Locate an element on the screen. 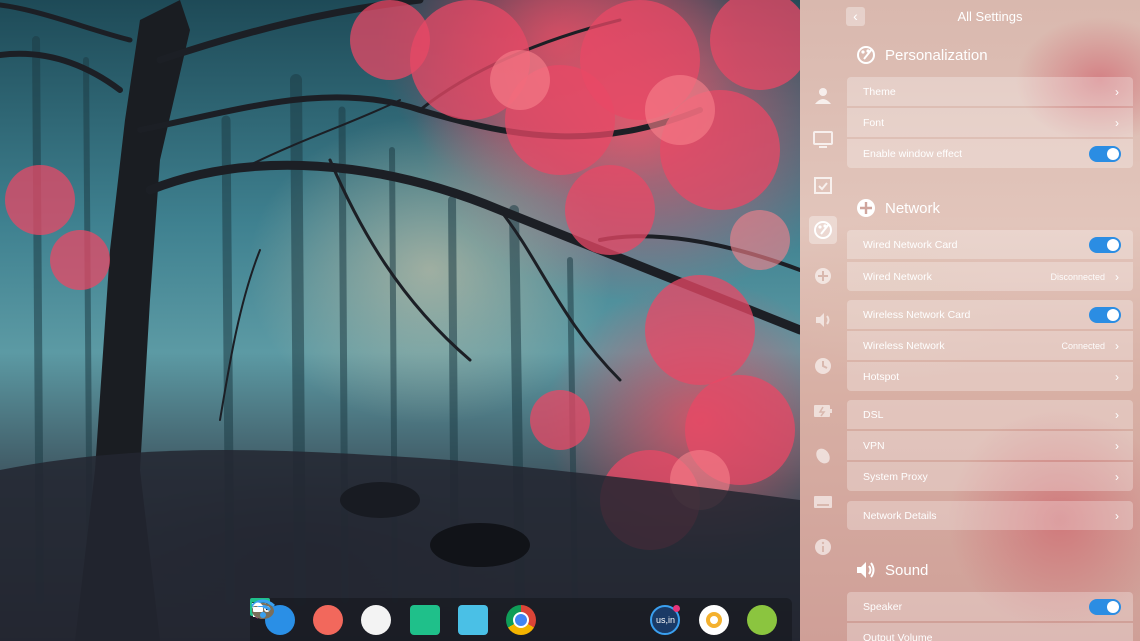  app-store-icon is located at coordinates (370, 619).